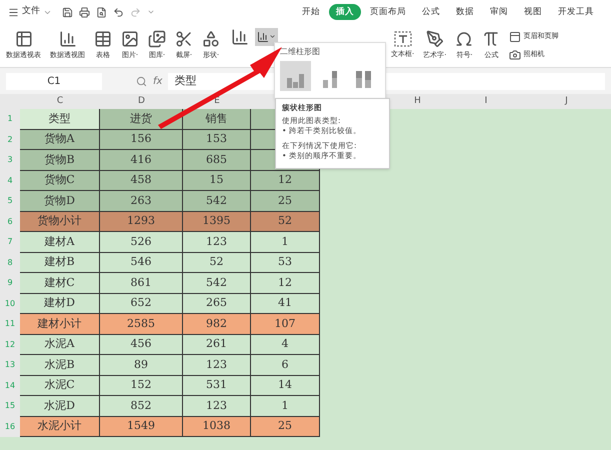 The image size is (611, 450). What do you see at coordinates (59, 385) in the screenshot?
I see `table-cell-text: 水泥C` at bounding box center [59, 385].